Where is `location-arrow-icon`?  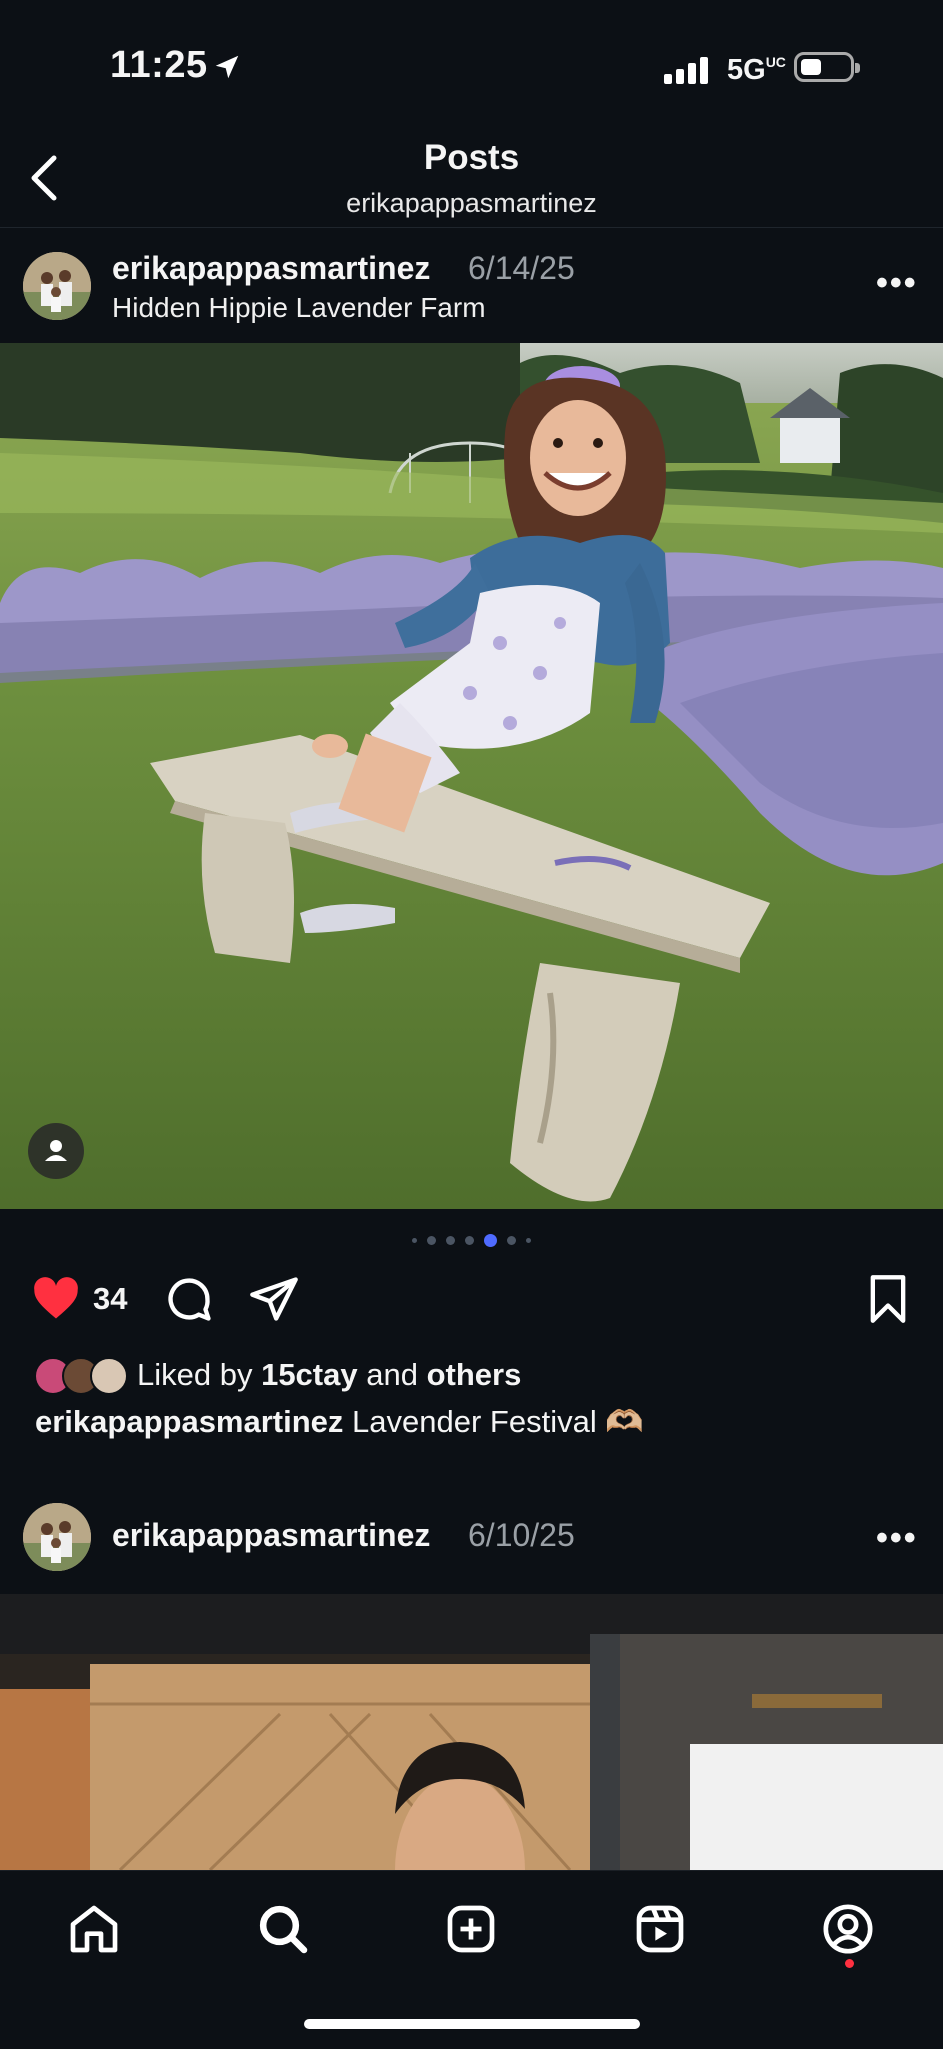 location-arrow-icon is located at coordinates (227, 67).